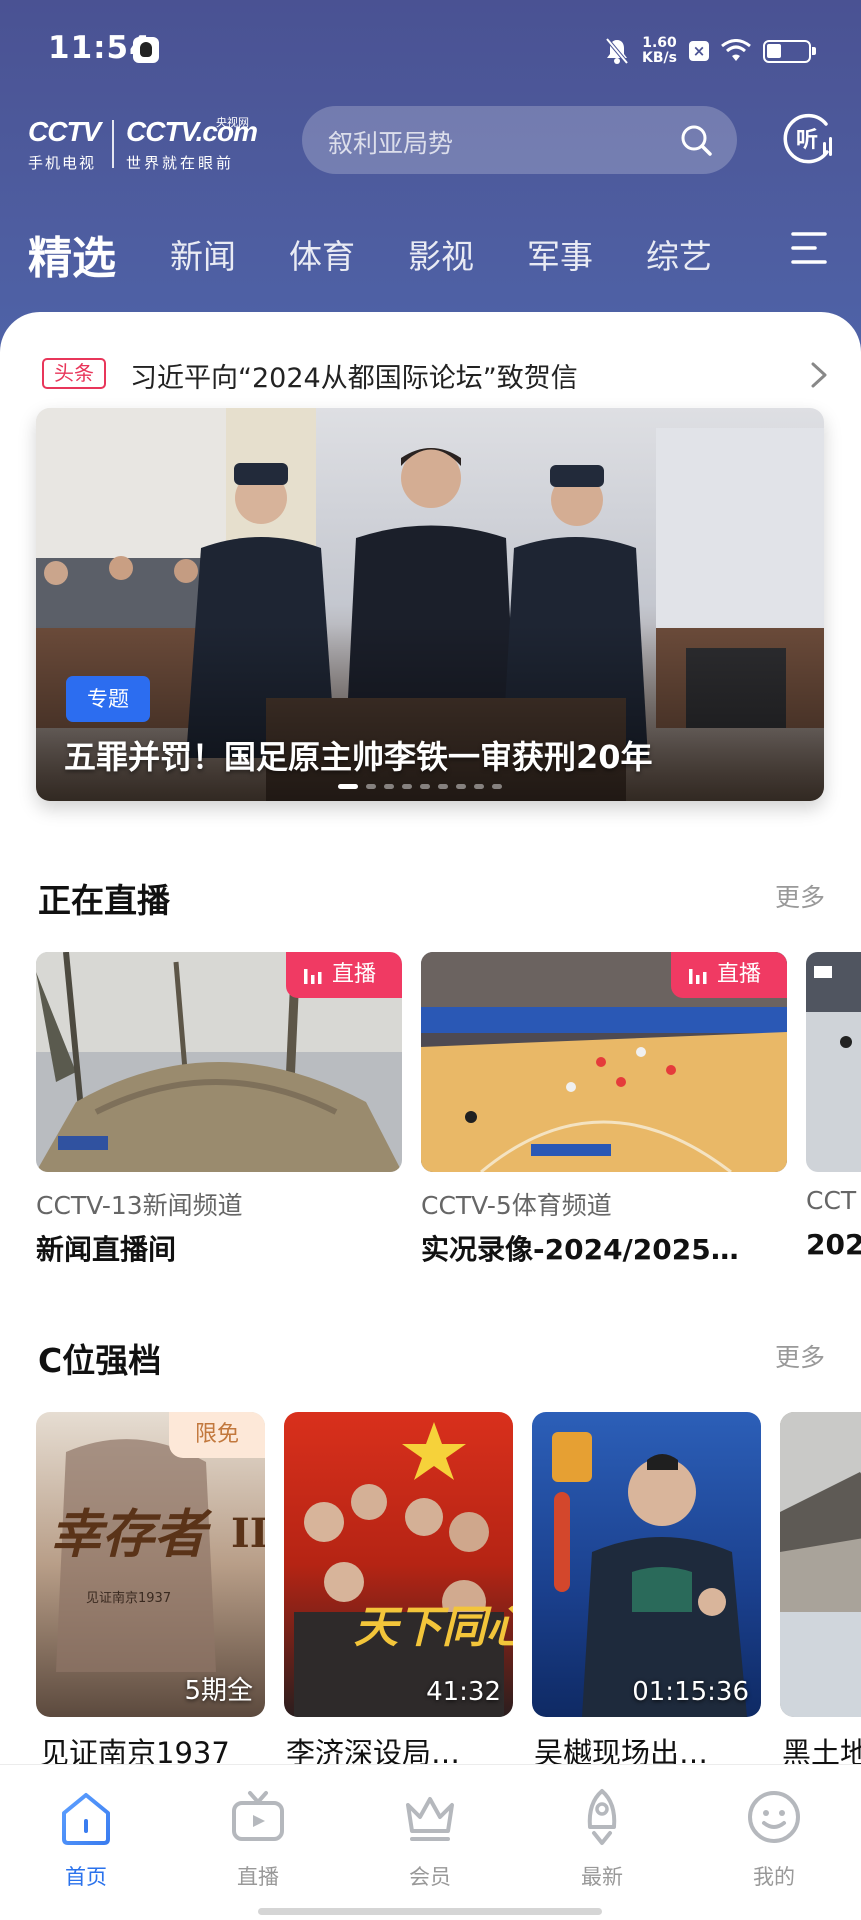 This screenshot has width=861, height=1920. I want to click on live-title: 新闻直播间, so click(106, 1249).